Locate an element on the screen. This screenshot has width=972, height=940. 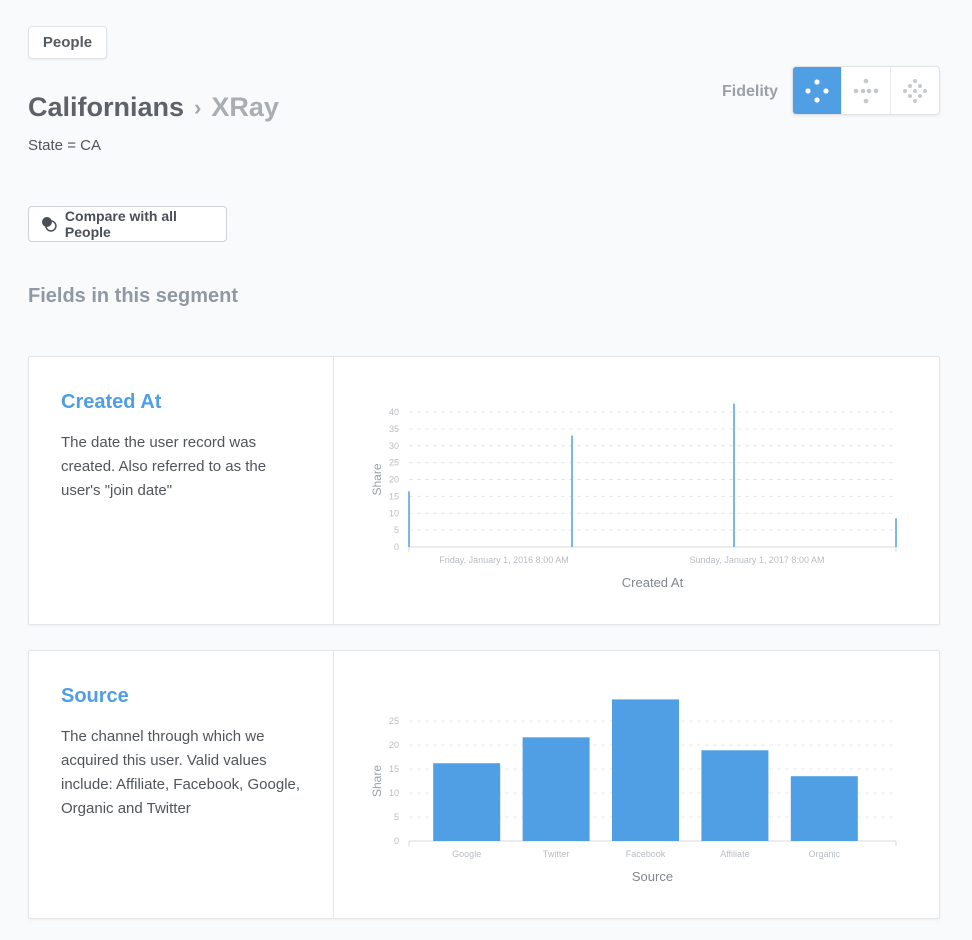
compare-button-label: Compare with all People is located at coordinates (120, 224).